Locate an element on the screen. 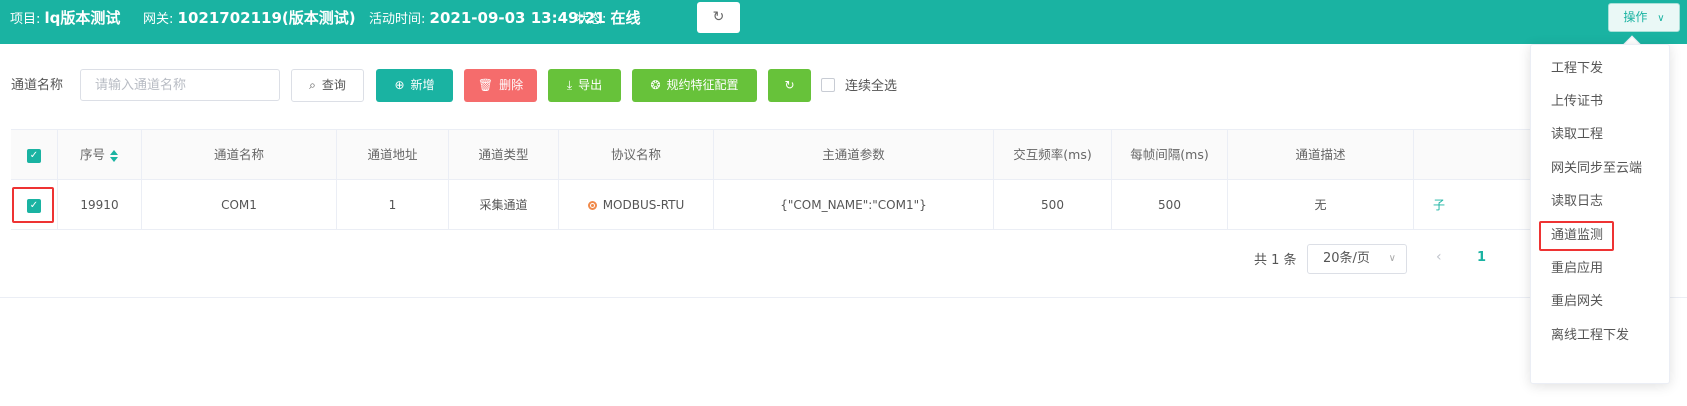 The height and width of the screenshot is (406, 1687). column-header-name: 通道名称 is located at coordinates (238, 155).